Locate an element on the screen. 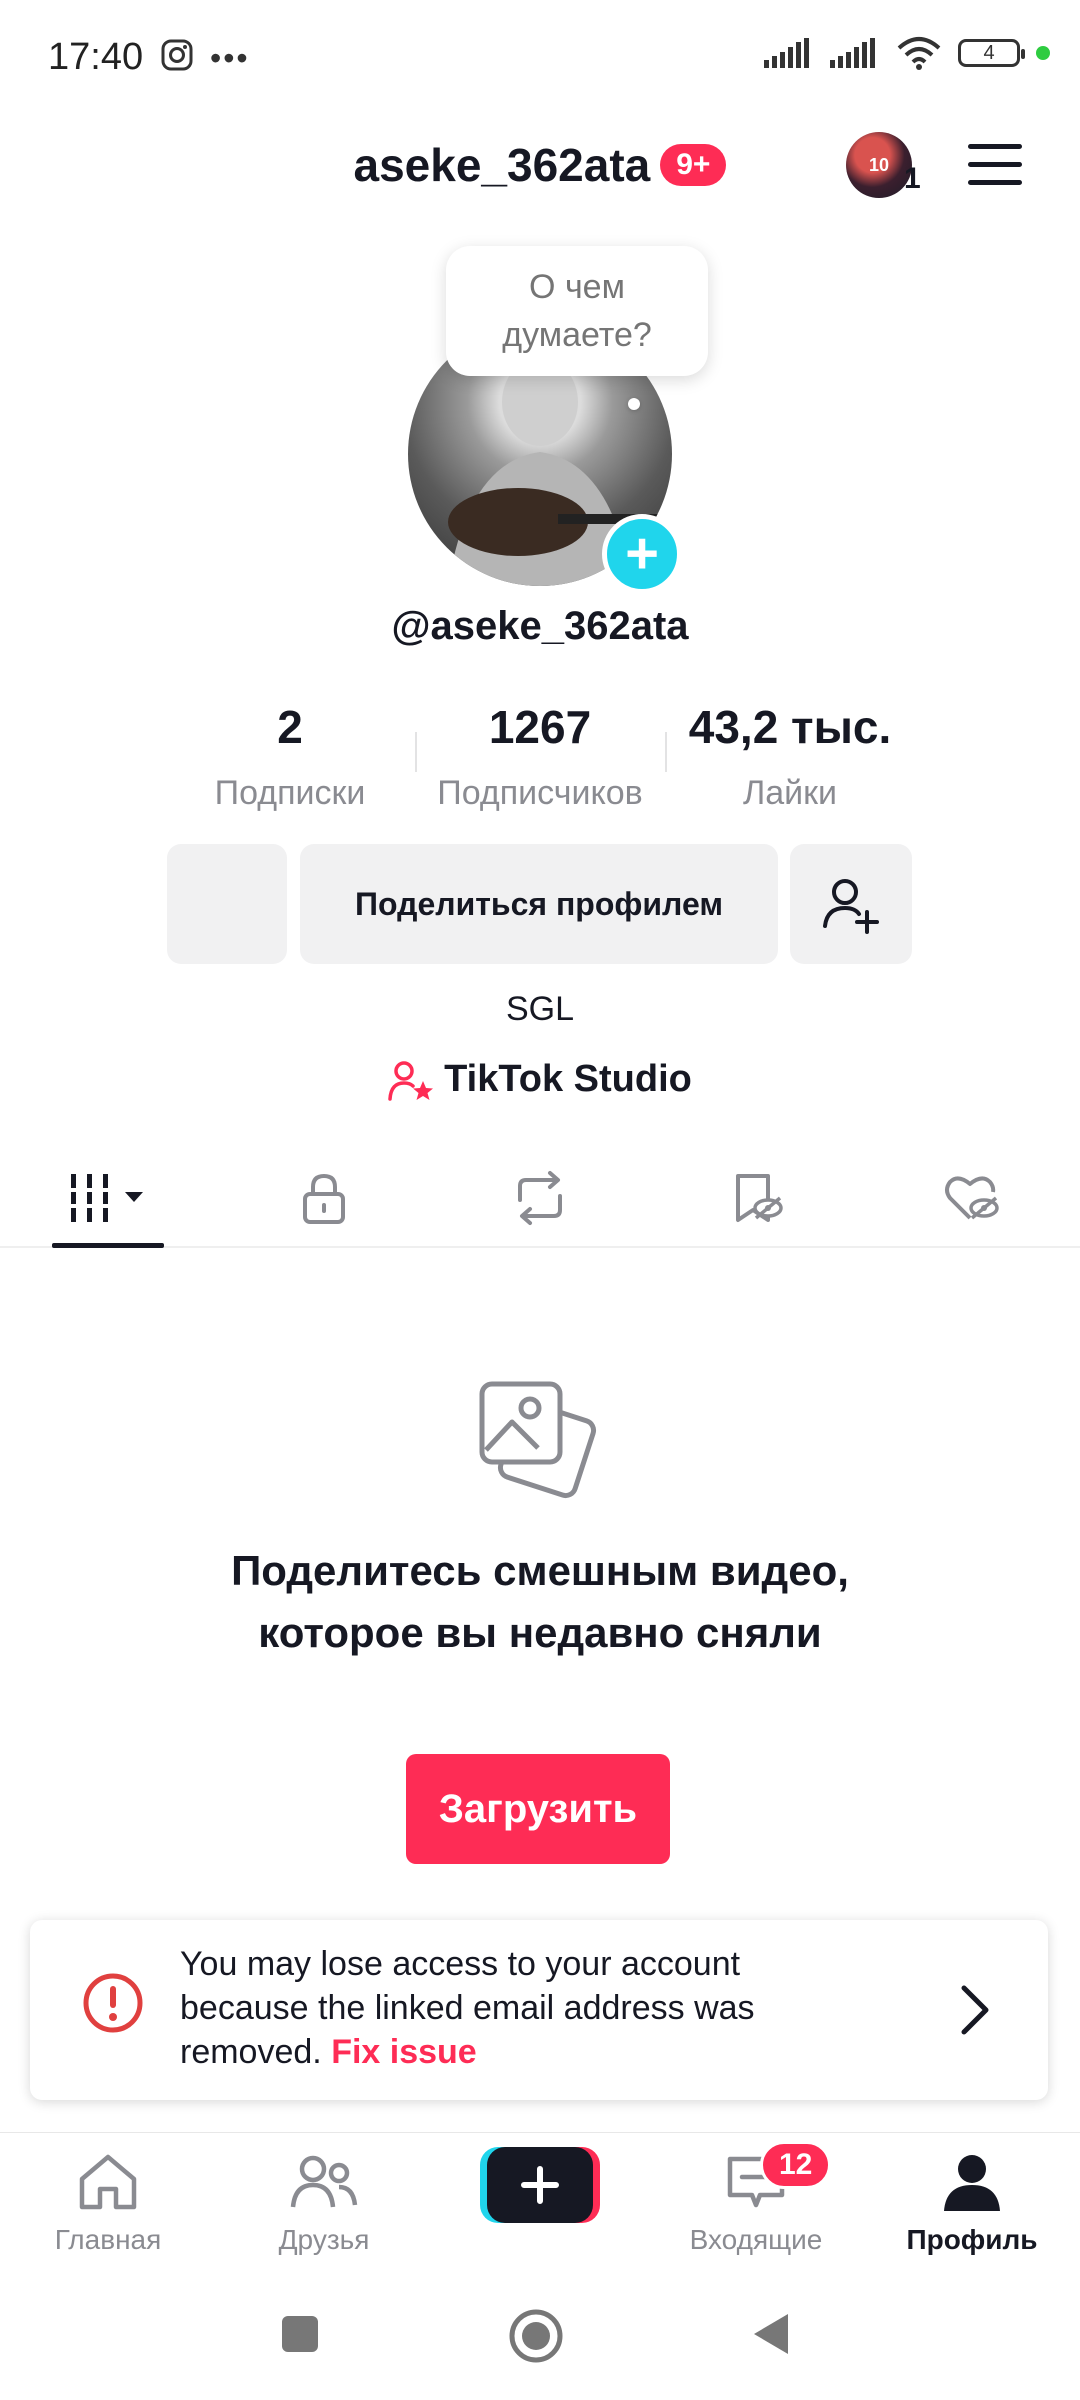  stat-label: Подписчиков is located at coordinates (540, 793).